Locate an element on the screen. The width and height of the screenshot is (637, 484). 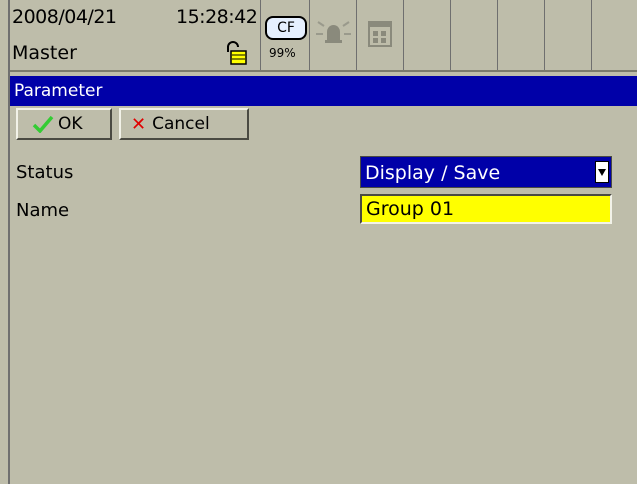
calendar-icon is located at coordinates (380, 34).